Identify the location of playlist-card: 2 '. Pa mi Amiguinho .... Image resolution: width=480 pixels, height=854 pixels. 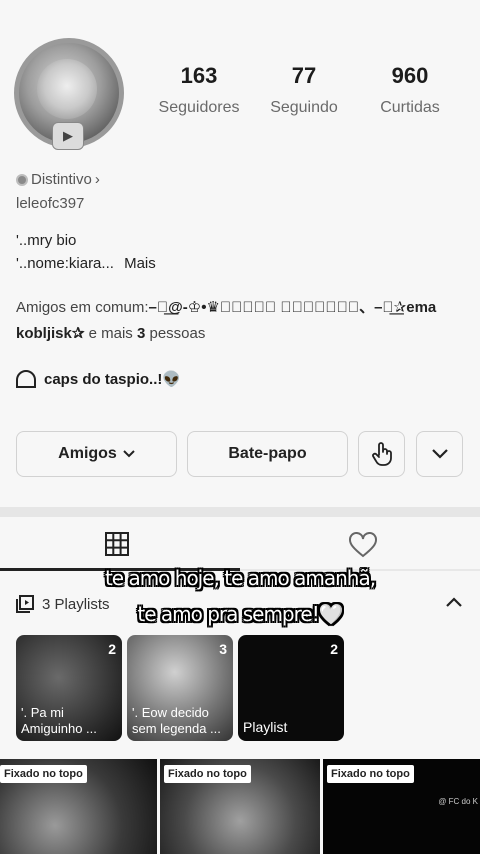
(69, 688).